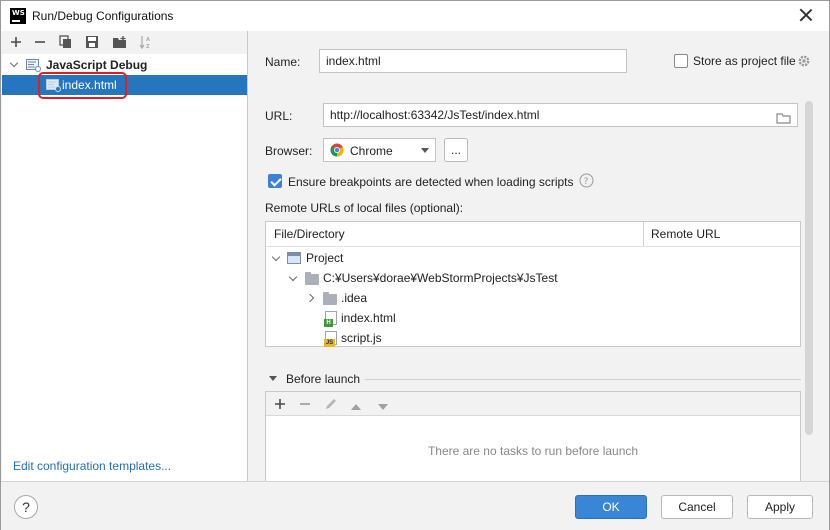 This screenshot has height=530, width=830. What do you see at coordinates (275, 181) in the screenshot?
I see `ensure-breakpoints-checkbox` at bounding box center [275, 181].